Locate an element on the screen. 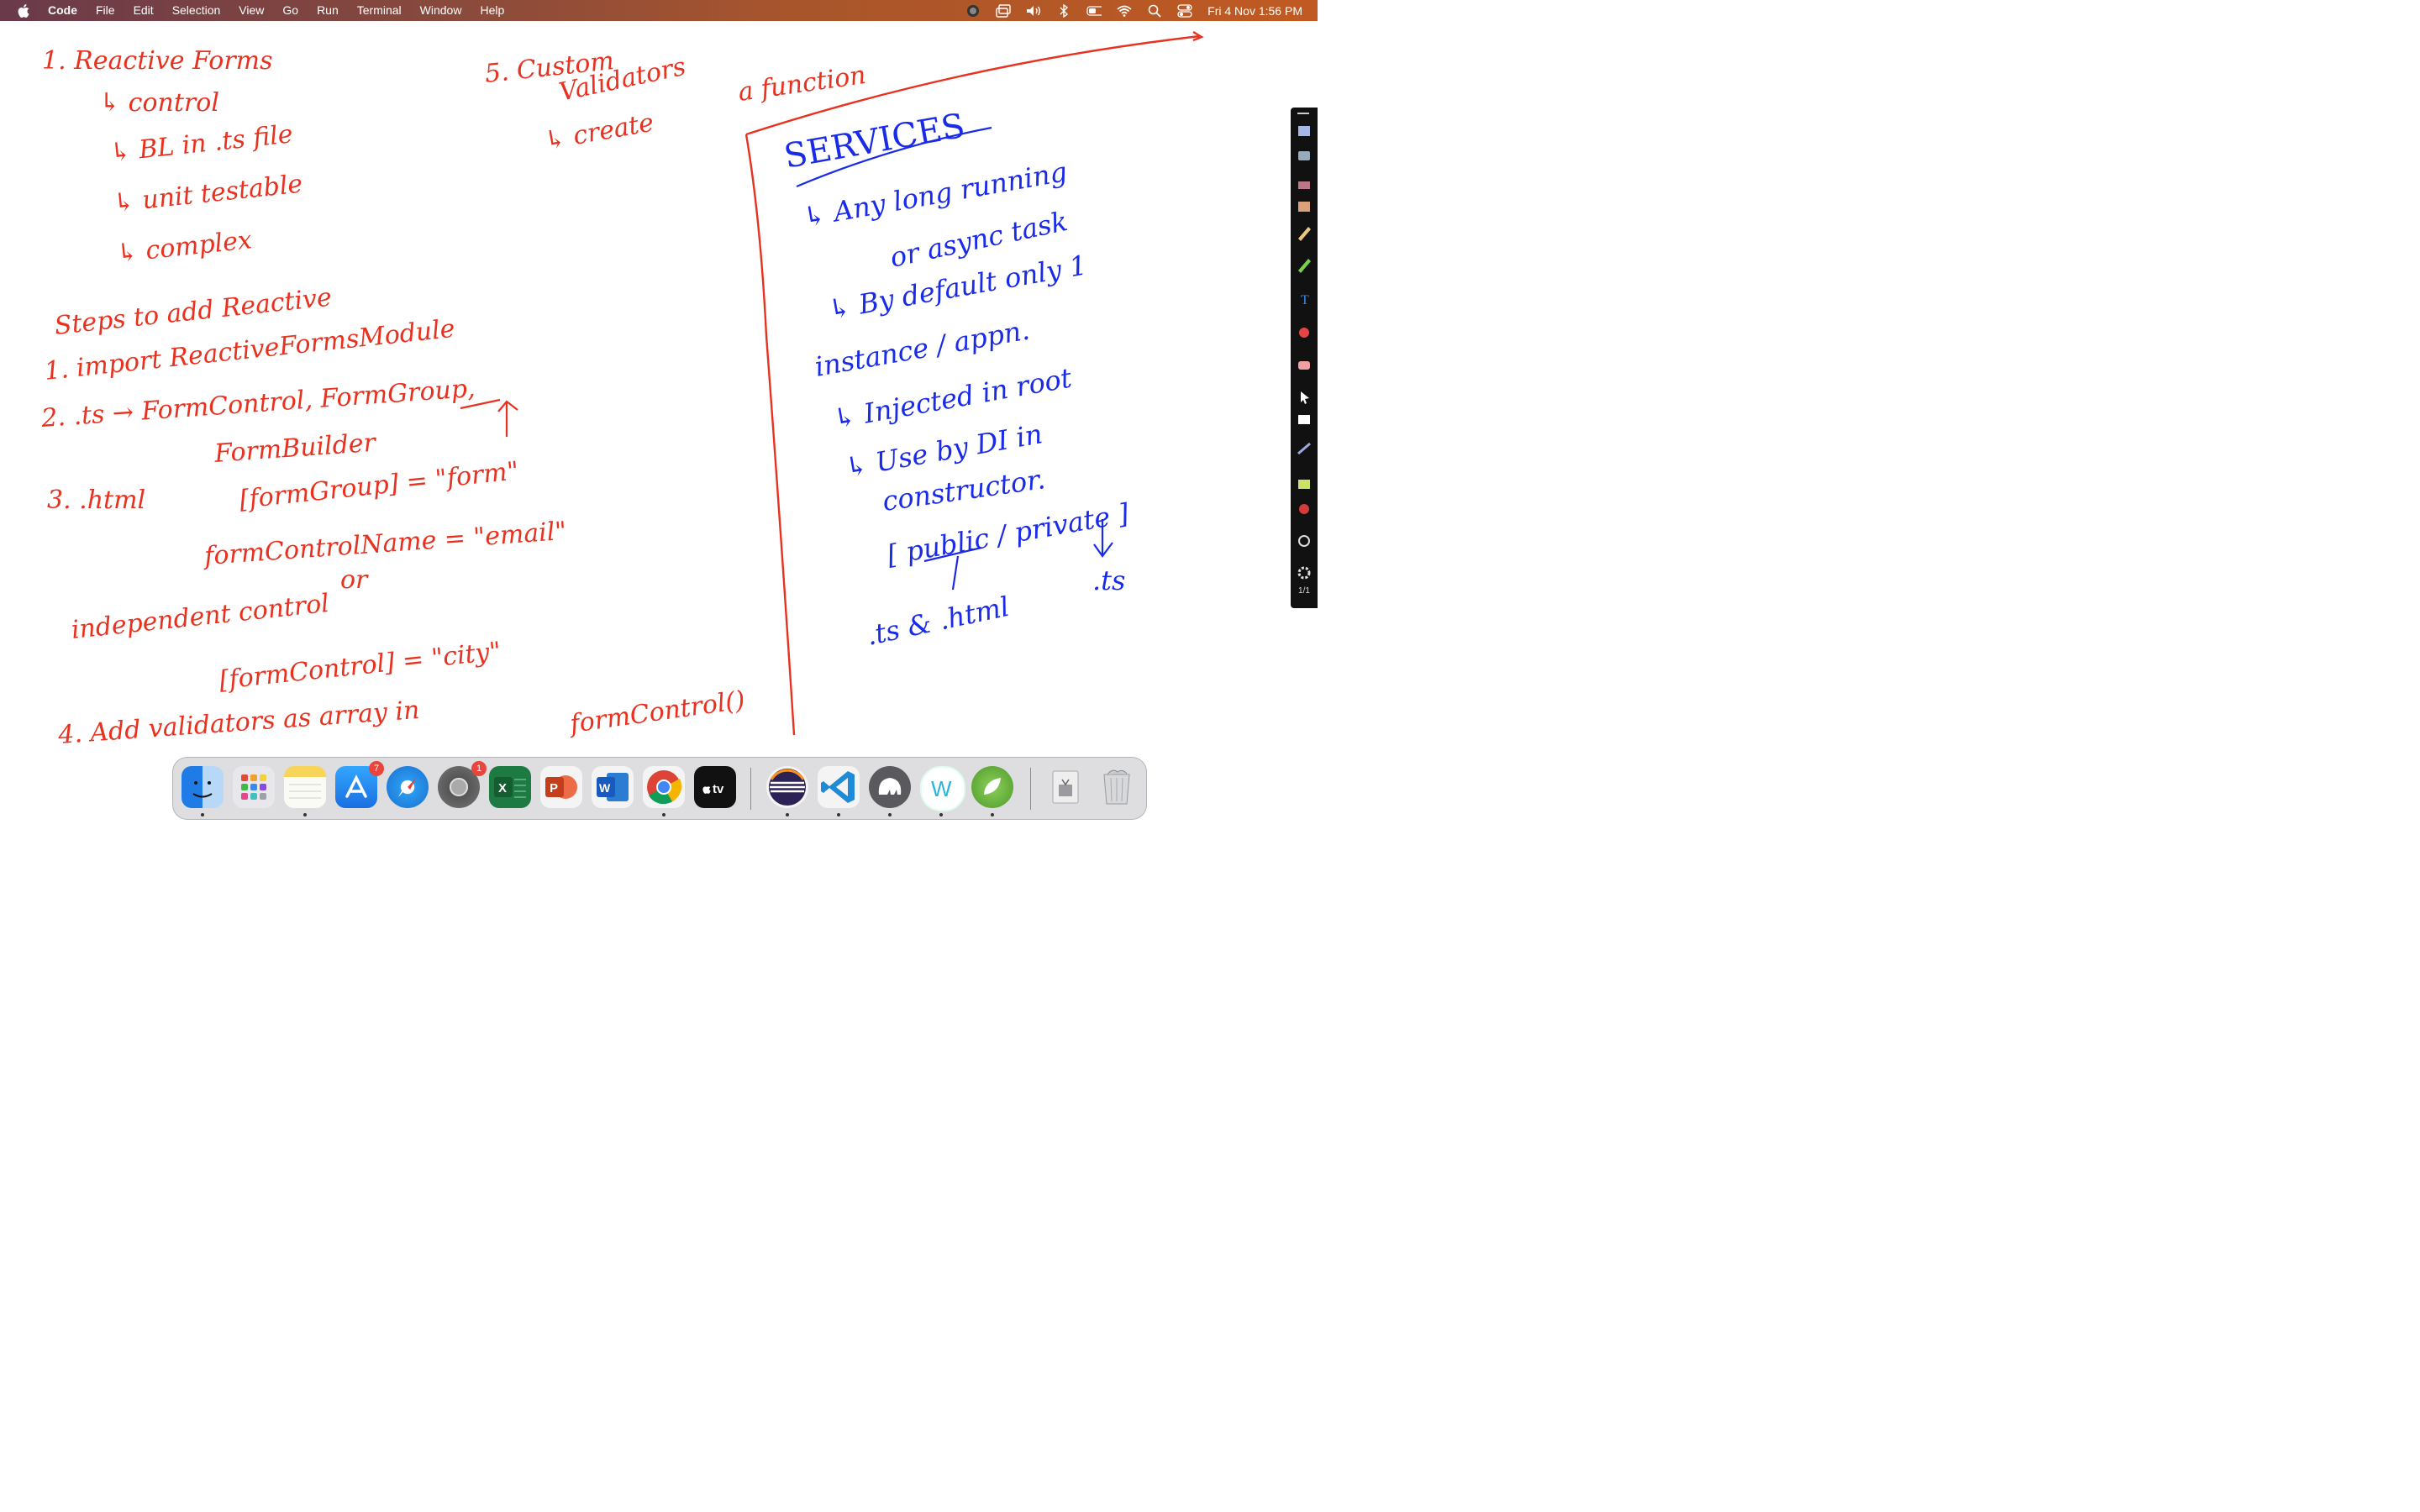 This screenshot has height=1512, width=2420. note-services-title: SERVICES is located at coordinates (874, 141).